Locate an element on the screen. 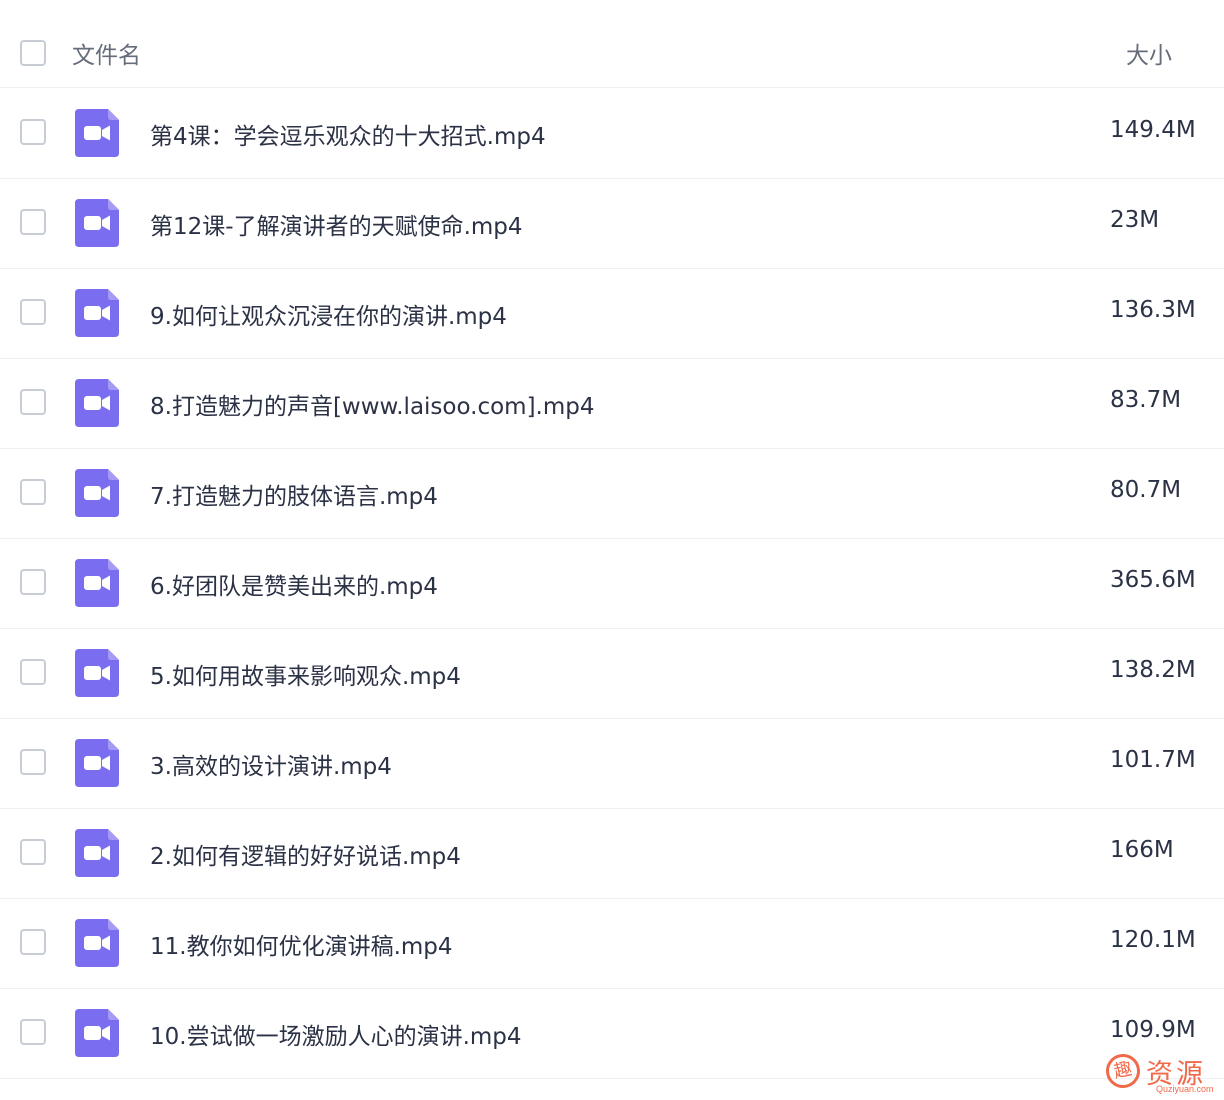  file-name: 7.打造魅力的肢体语言.mp4 is located at coordinates (294, 494).